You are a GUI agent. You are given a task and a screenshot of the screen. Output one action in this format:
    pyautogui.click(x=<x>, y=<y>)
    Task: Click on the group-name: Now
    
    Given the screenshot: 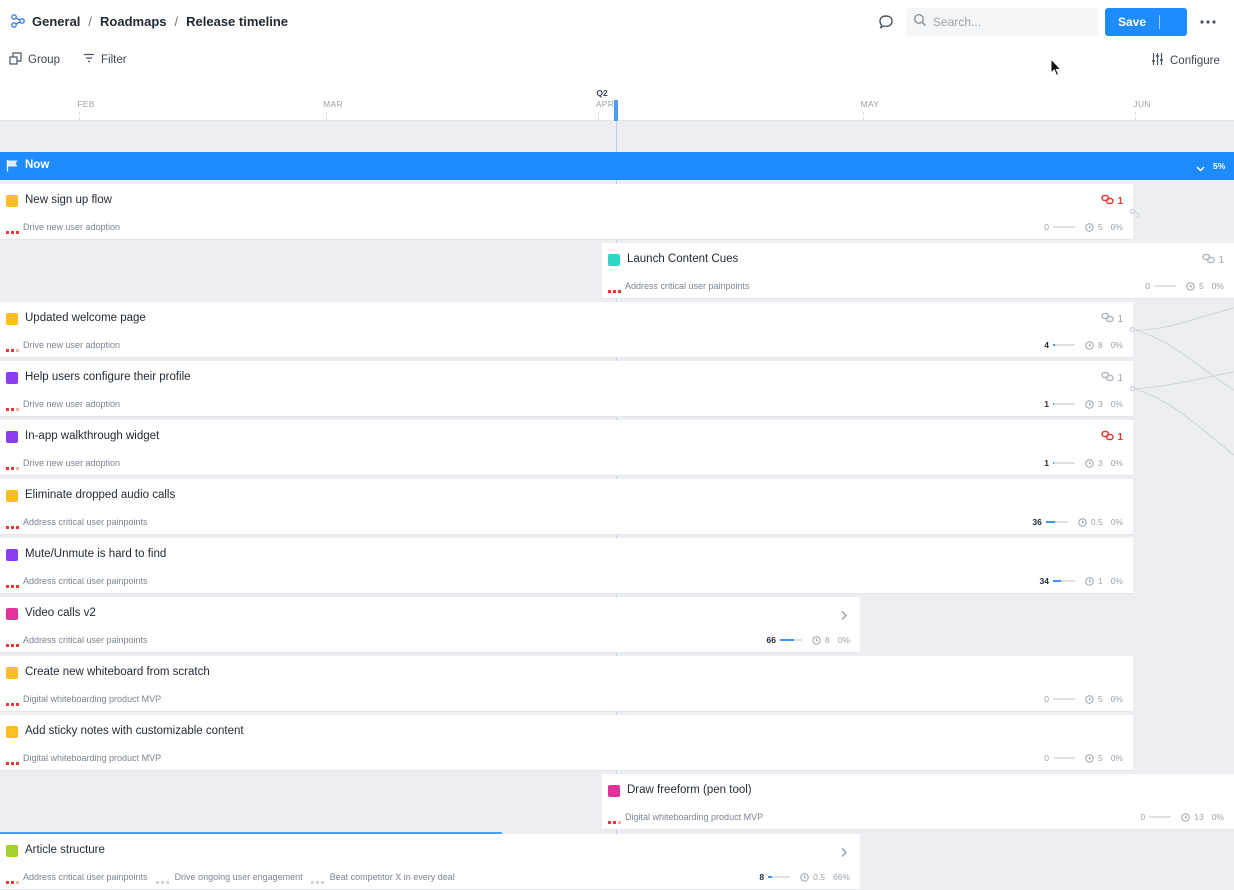 What is the action you would take?
    pyautogui.click(x=37, y=165)
    